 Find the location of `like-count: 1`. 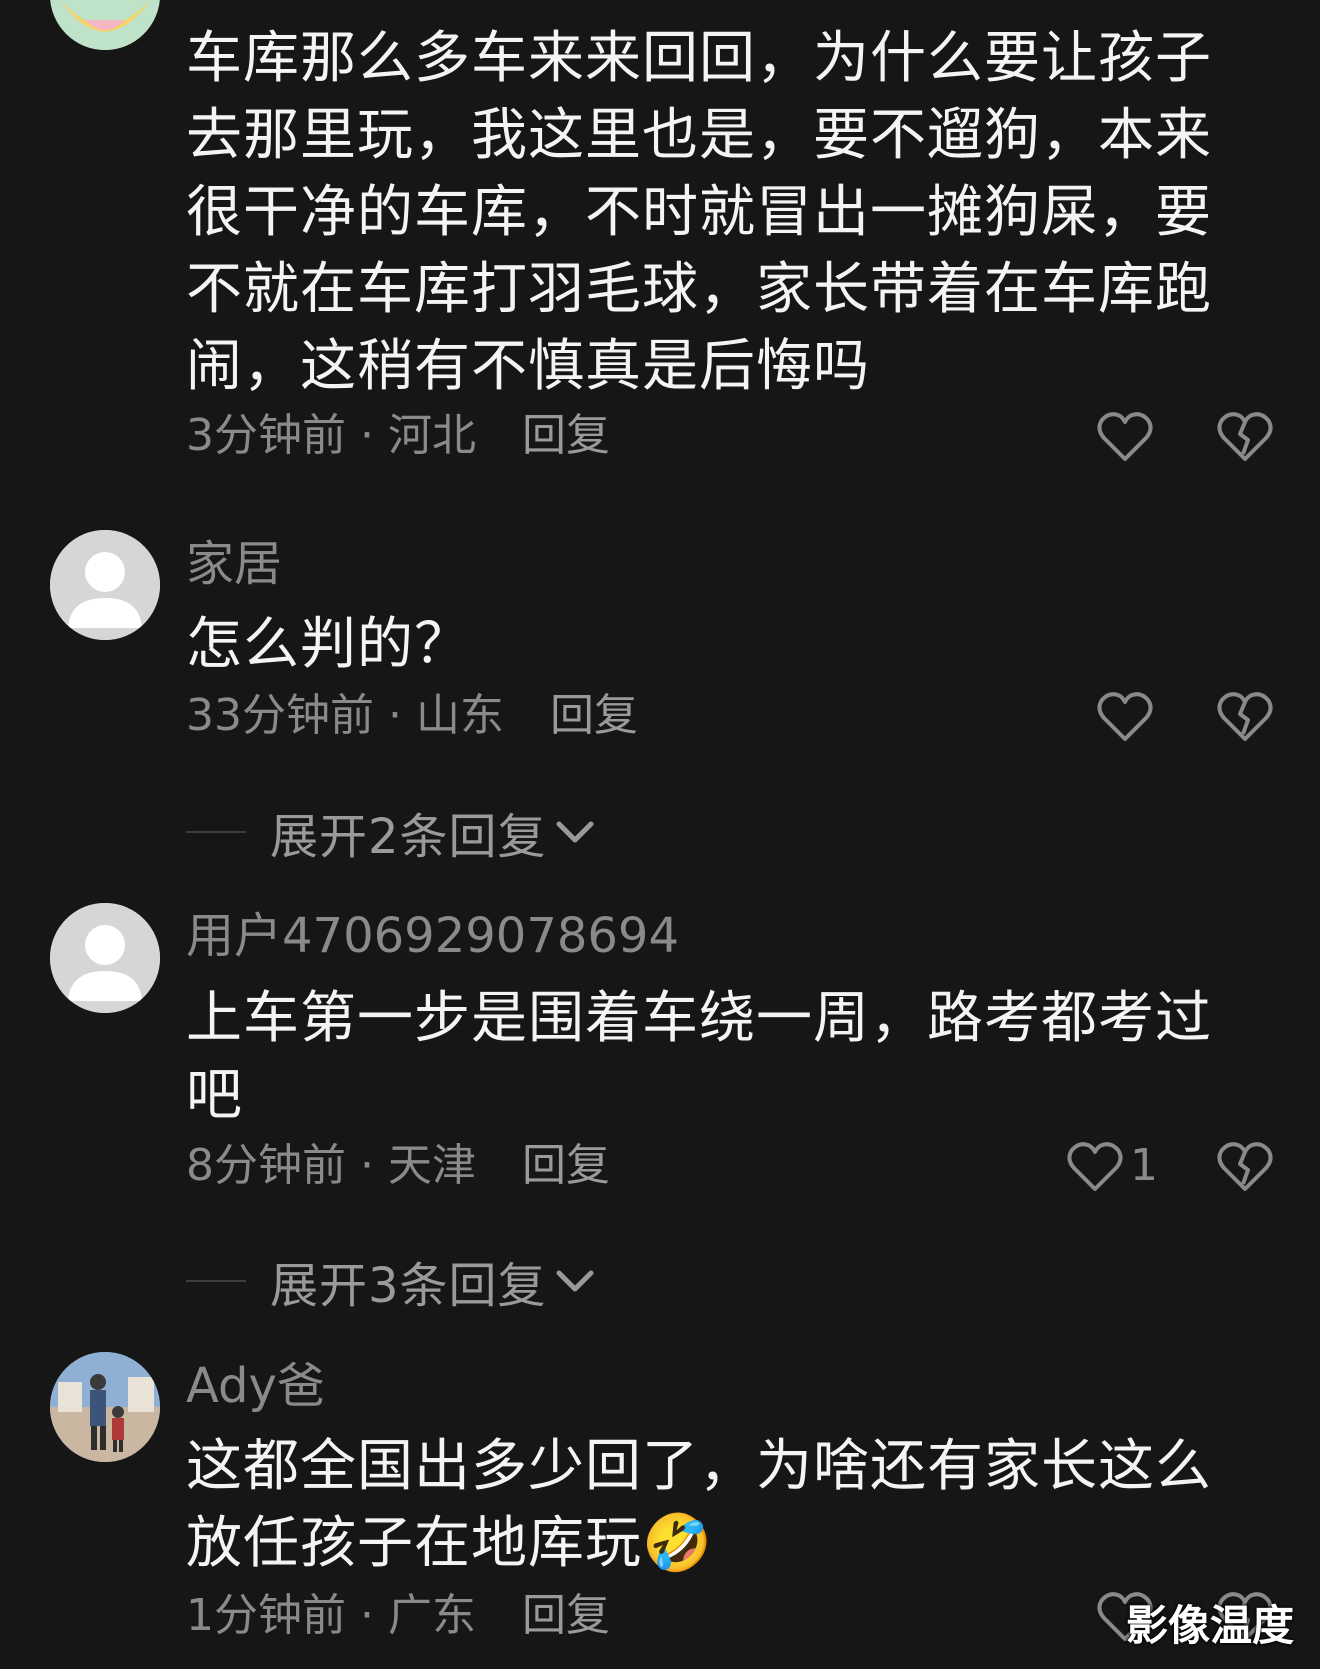

like-count: 1 is located at coordinates (1144, 1165).